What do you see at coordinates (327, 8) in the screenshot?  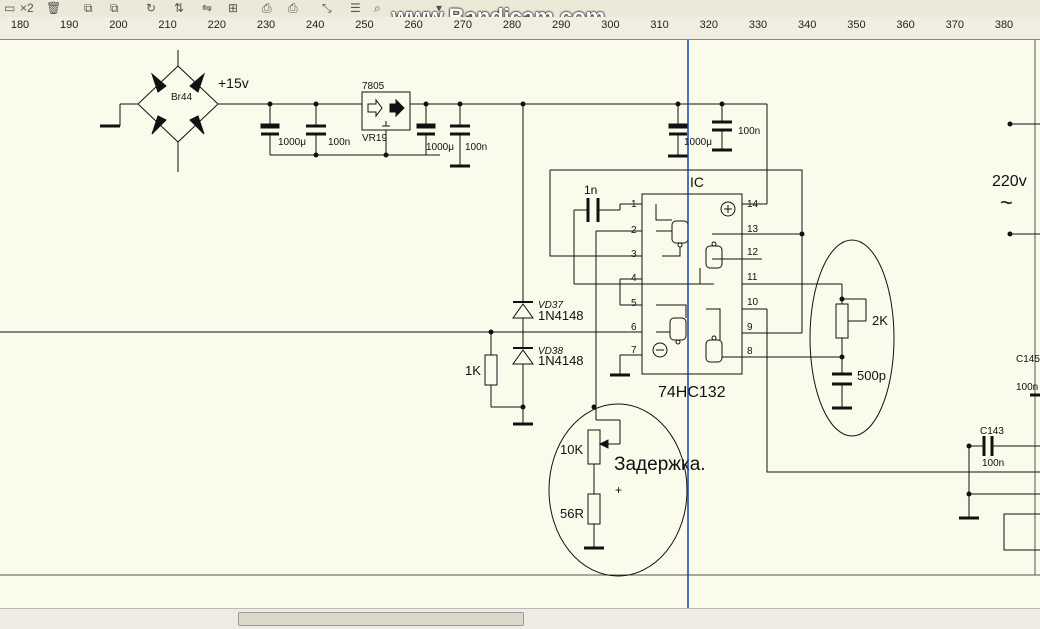 I see `net-icon: ⤡` at bounding box center [327, 8].